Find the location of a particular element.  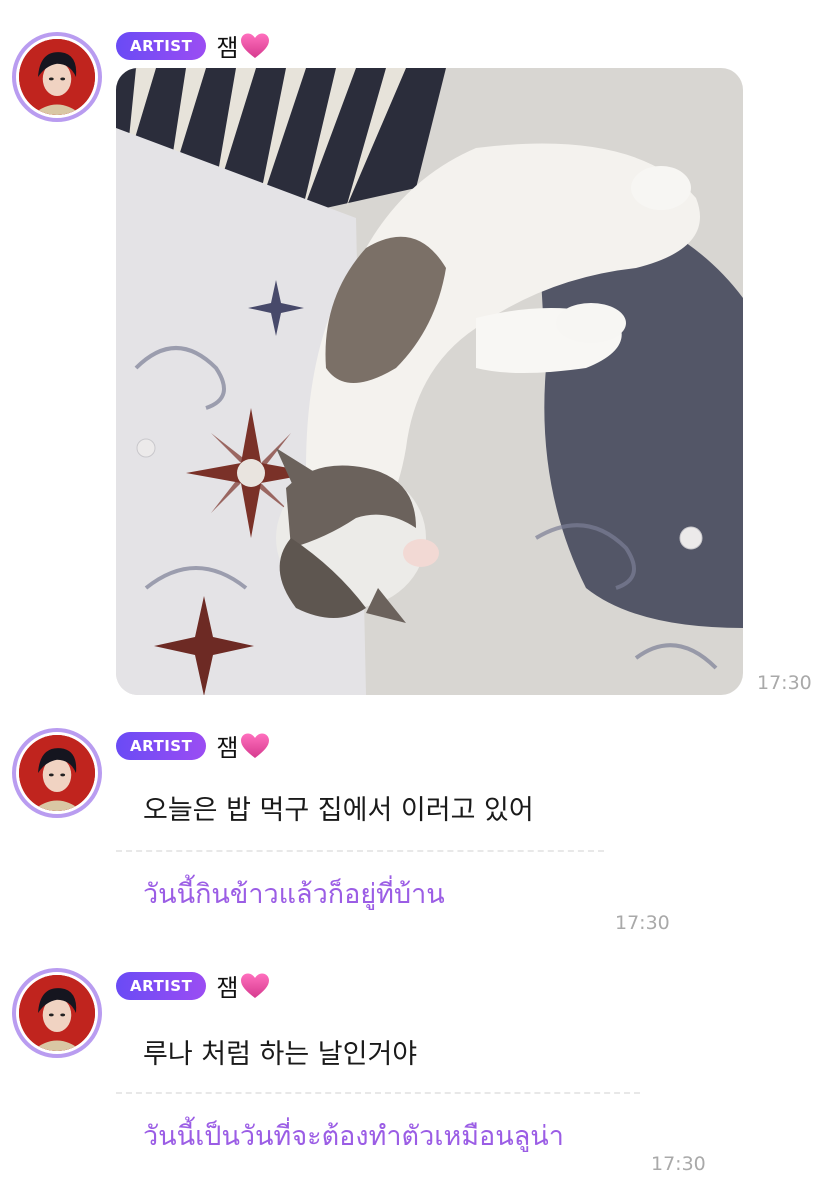

message-text: 루나 처럼 하는 날인거야 is located at coordinates (280, 1051).